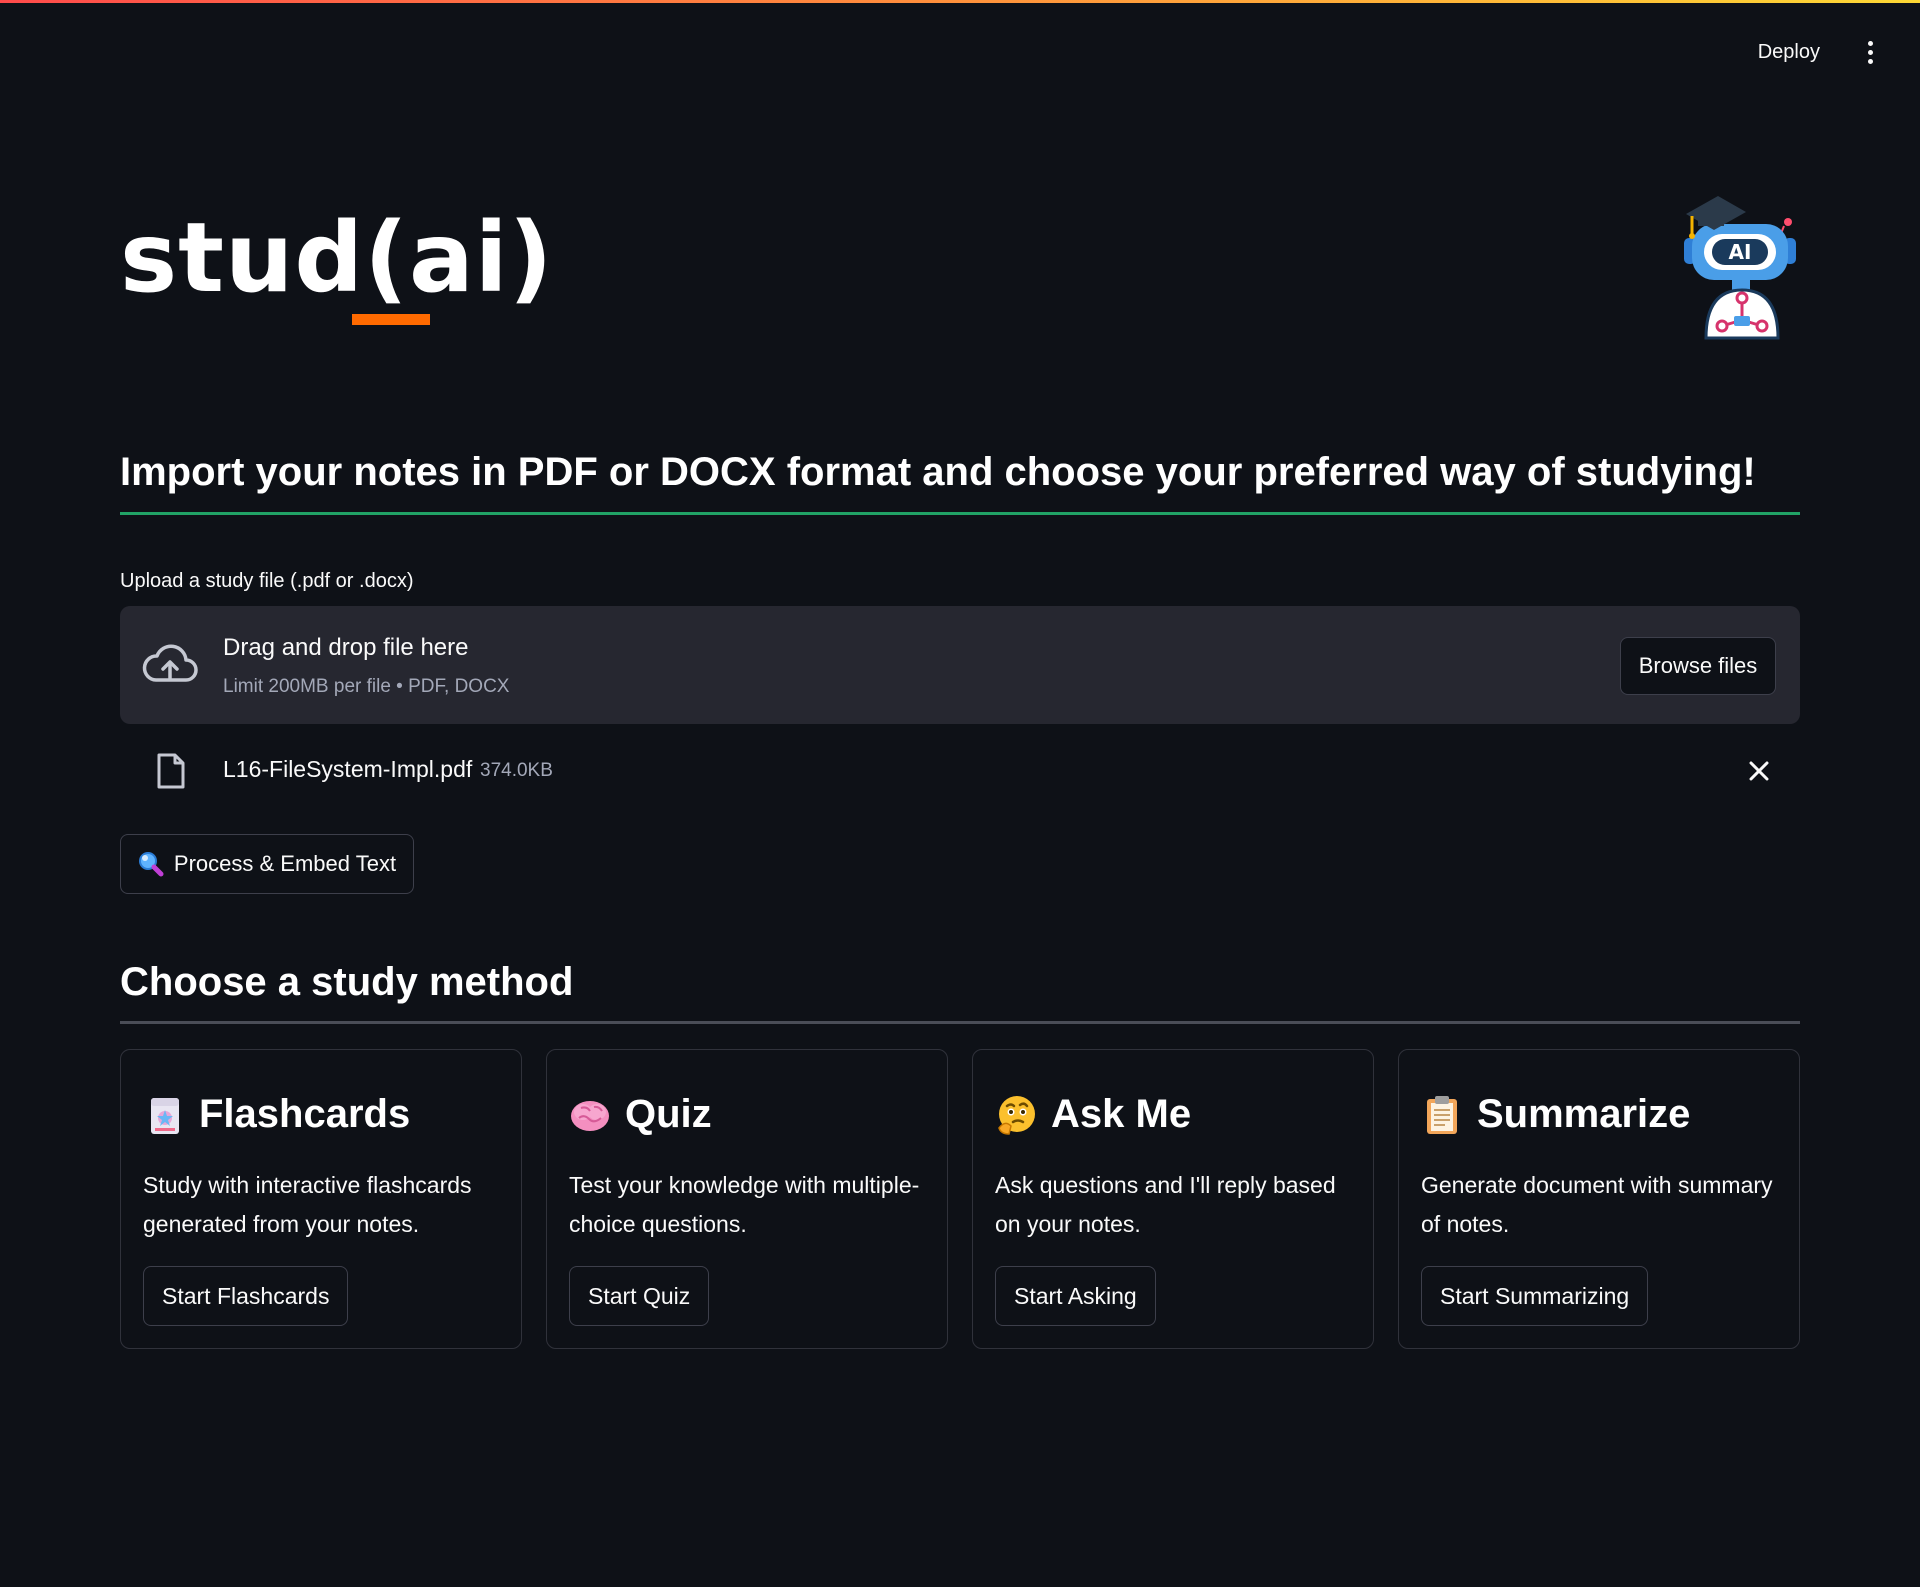 This screenshot has height=1587, width=1920. Describe the element at coordinates (267, 581) in the screenshot. I see `upload-label: Upload a study file (.pdf or .docx)` at that location.